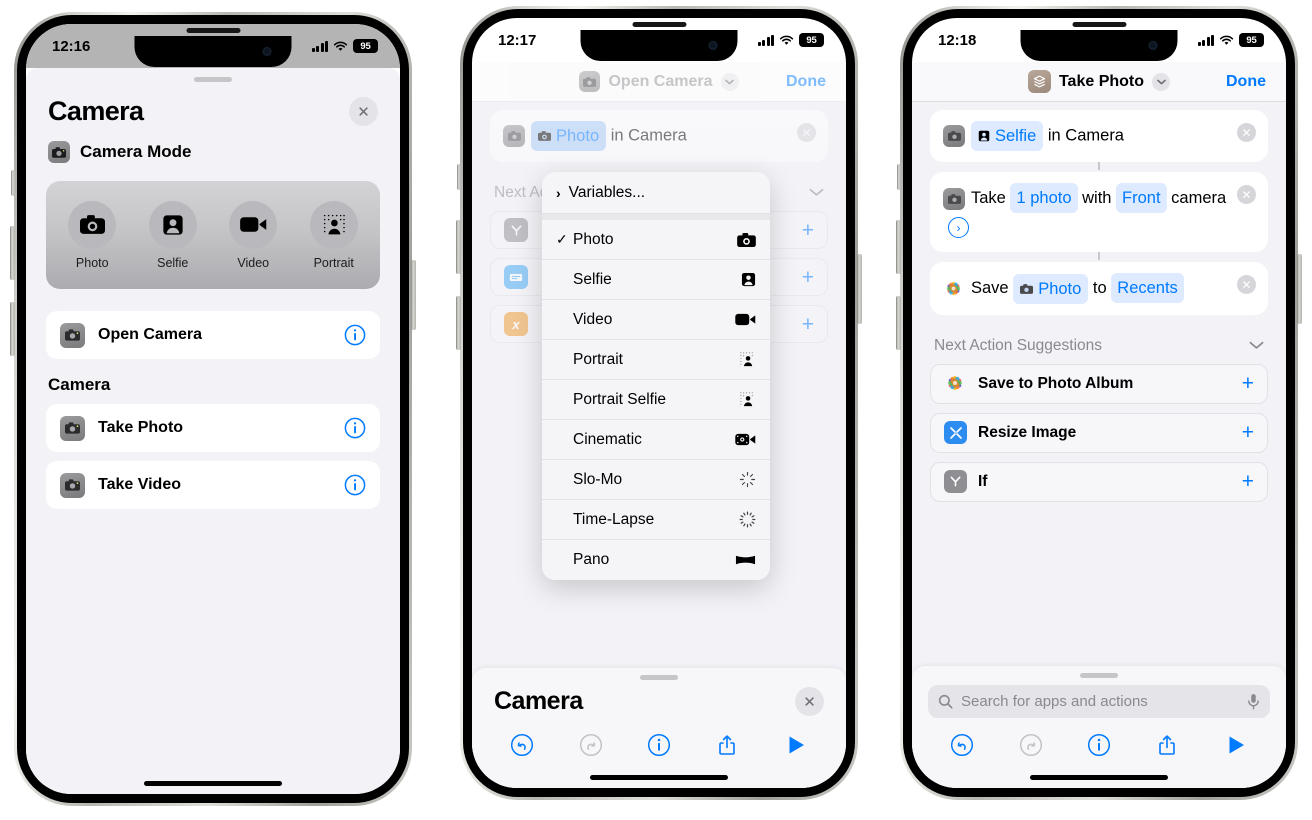 The image size is (1312, 820). What do you see at coordinates (745, 319) in the screenshot?
I see `video-camera-icon` at bounding box center [745, 319].